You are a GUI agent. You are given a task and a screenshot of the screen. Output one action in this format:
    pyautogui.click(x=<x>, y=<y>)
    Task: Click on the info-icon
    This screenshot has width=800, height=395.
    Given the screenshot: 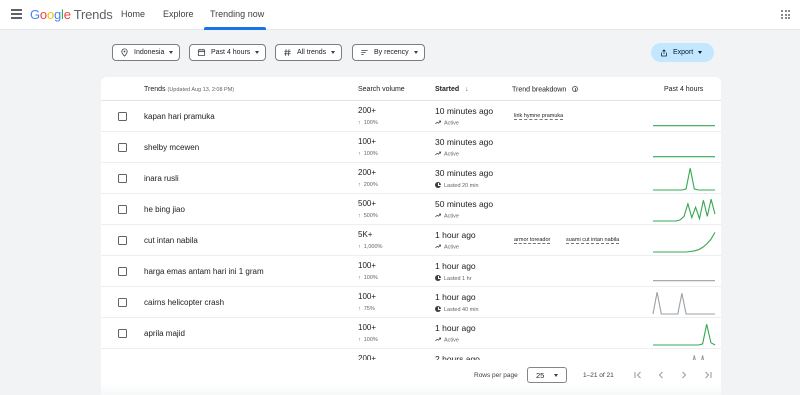 What is the action you would take?
    pyautogui.click(x=575, y=89)
    